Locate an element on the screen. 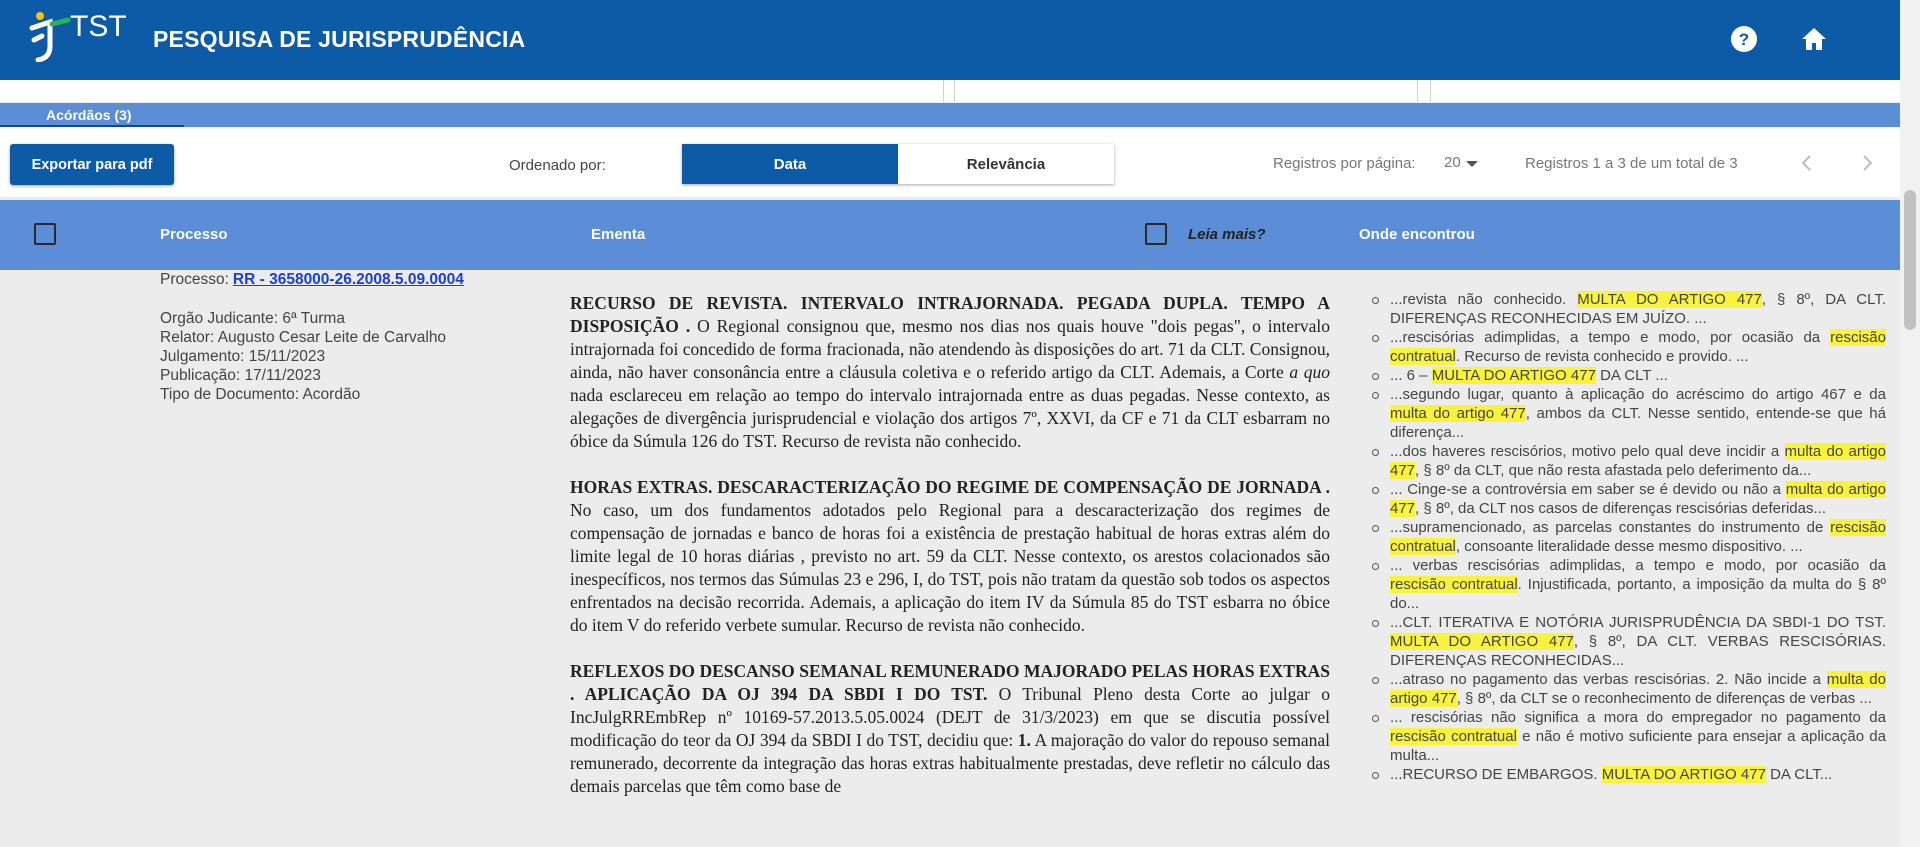 This screenshot has width=1920, height=847. chevron-left-icon is located at coordinates (1807, 163).